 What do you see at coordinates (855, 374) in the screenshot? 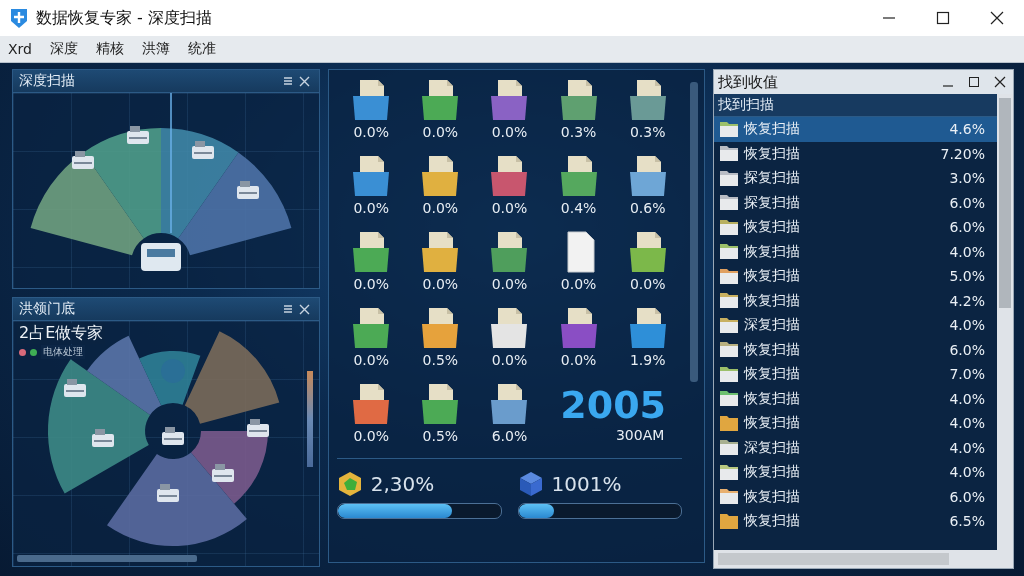
I see `result-row: 恢复扫描 7.0%` at bounding box center [855, 374].